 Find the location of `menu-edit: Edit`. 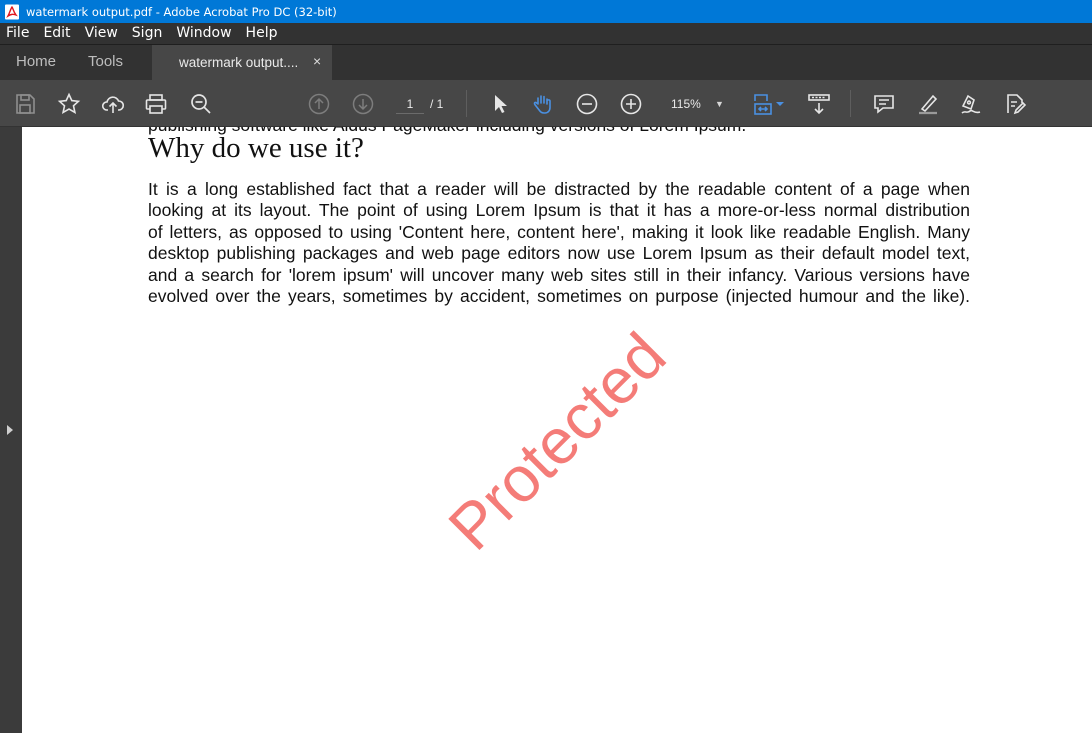

menu-edit: Edit is located at coordinates (56, 33).